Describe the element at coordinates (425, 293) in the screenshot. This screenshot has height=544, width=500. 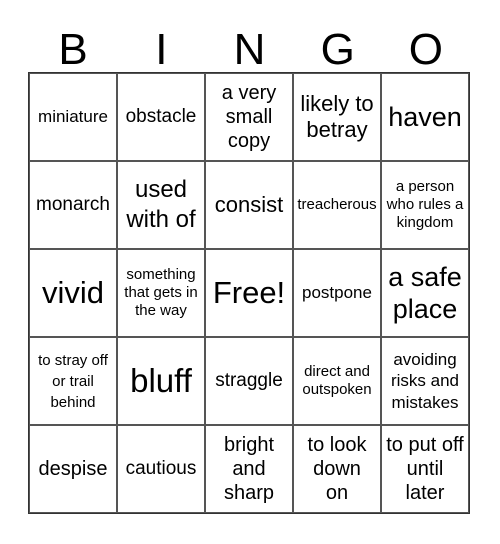
I see `bingo-cell: a safe place` at that location.